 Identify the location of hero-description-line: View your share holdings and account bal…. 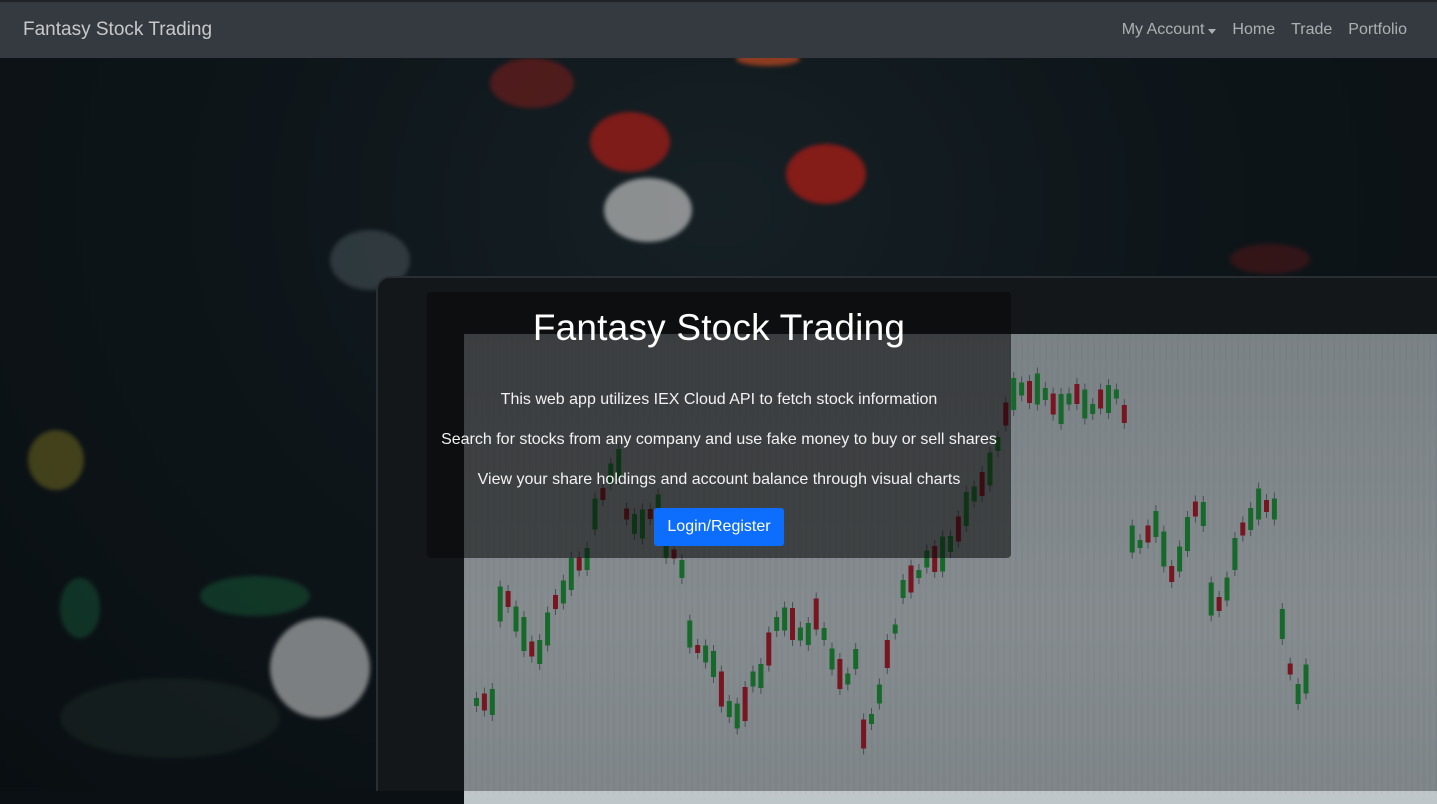
(719, 479).